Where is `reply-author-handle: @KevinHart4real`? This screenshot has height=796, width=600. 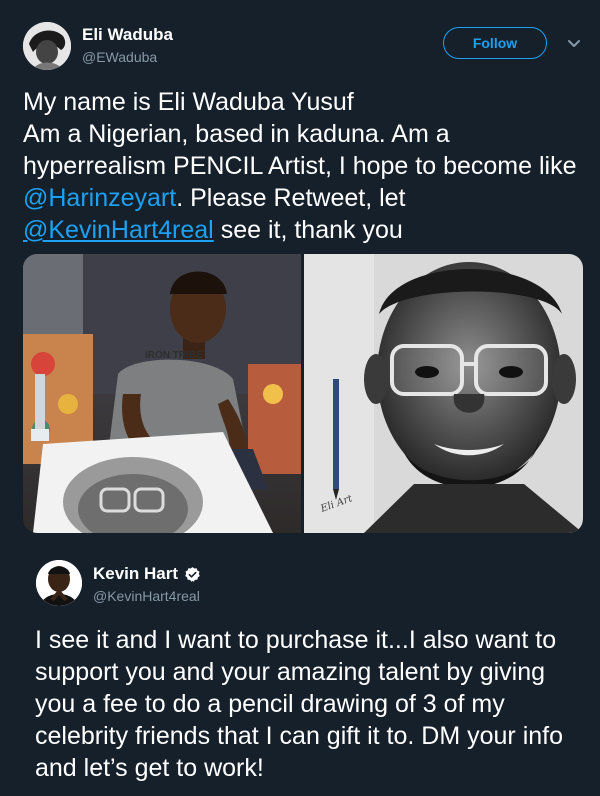
reply-author-handle: @KevinHart4real is located at coordinates (146, 596).